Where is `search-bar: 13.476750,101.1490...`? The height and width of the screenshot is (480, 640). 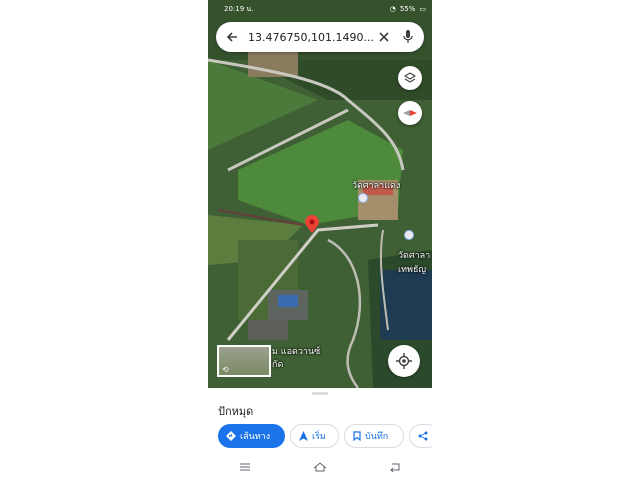 search-bar: 13.476750,101.1490... is located at coordinates (320, 37).